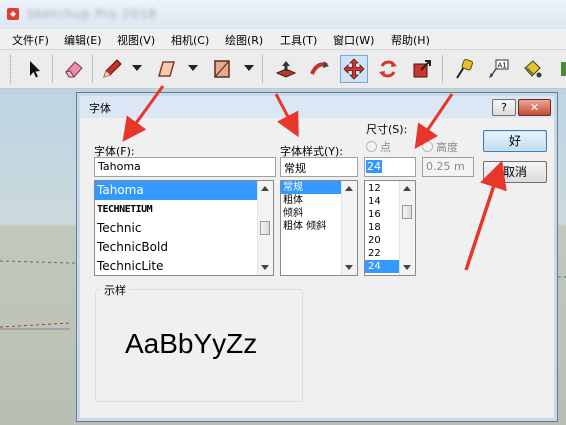 The width and height of the screenshot is (566, 425). Describe the element at coordinates (485, 215) in the screenshot. I see `arrow-to-ok-button` at that location.